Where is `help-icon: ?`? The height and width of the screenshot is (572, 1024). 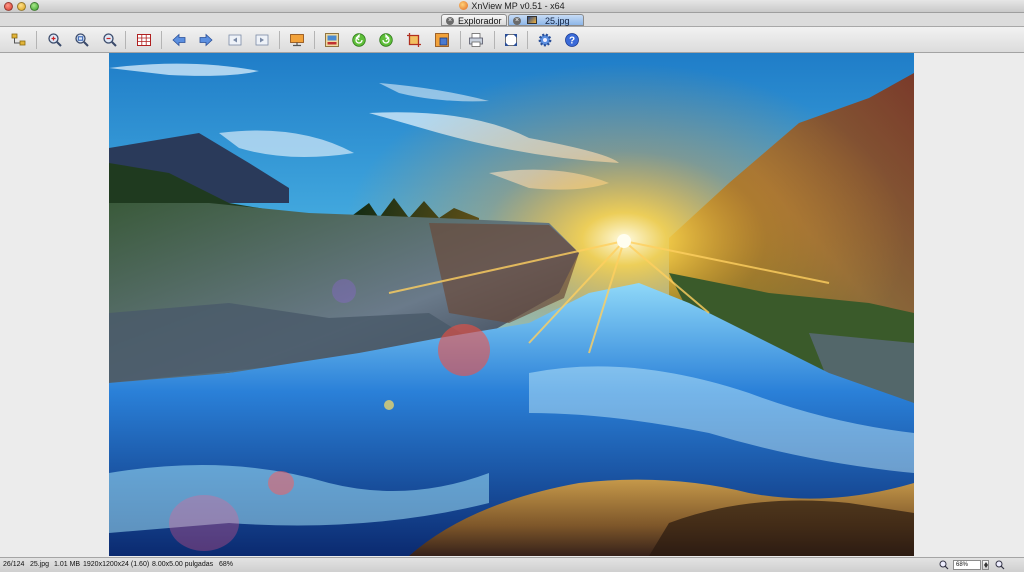 help-icon: ? is located at coordinates (572, 40).